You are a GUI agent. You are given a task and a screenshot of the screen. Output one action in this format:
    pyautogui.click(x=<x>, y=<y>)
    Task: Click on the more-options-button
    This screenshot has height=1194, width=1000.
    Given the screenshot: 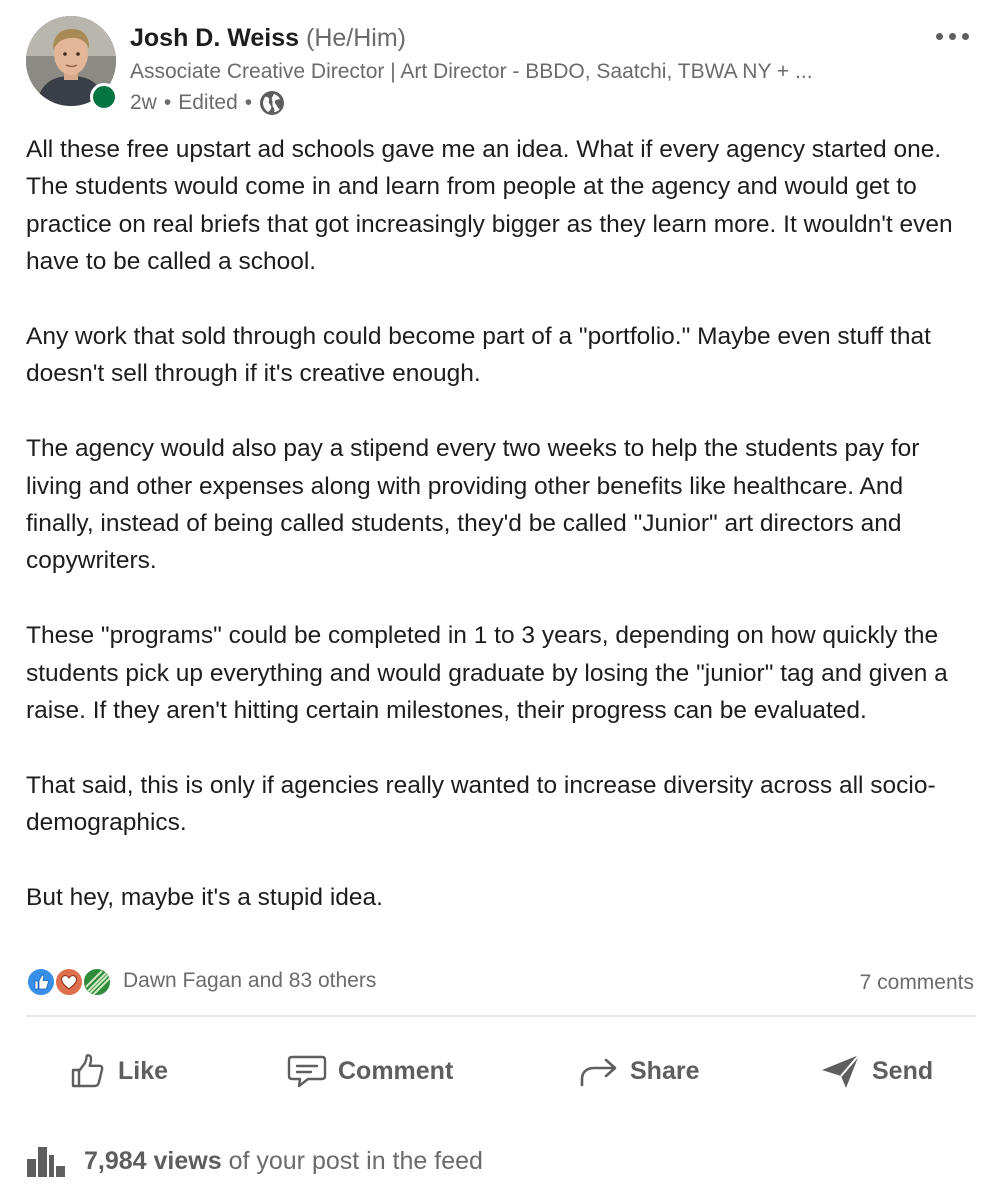 What is the action you would take?
    pyautogui.click(x=952, y=36)
    